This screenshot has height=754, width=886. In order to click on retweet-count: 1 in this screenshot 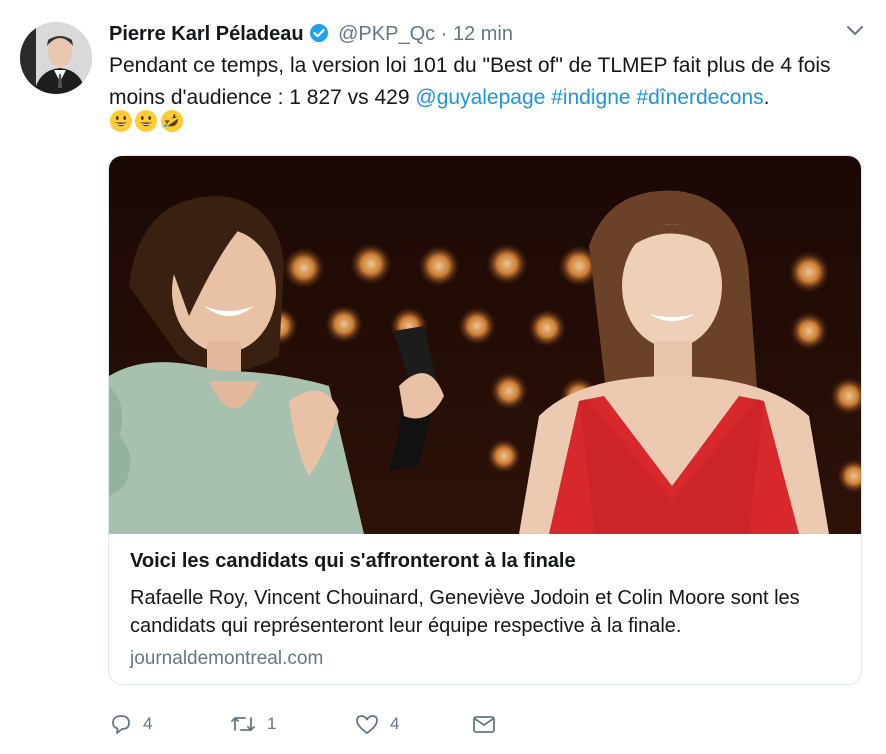, I will do `click(272, 723)`.